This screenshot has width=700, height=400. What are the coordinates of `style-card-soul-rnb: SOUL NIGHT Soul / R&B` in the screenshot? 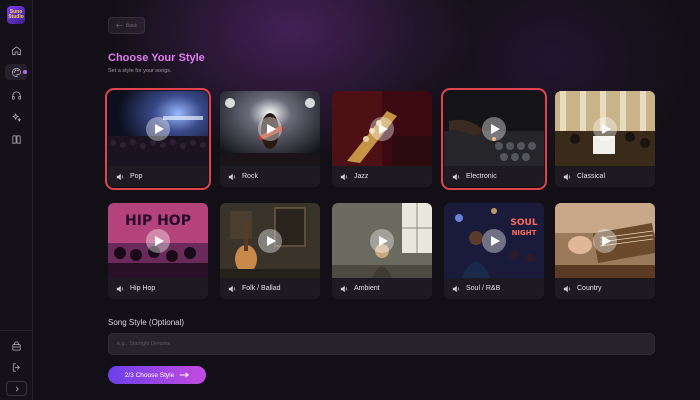 It's located at (494, 251).